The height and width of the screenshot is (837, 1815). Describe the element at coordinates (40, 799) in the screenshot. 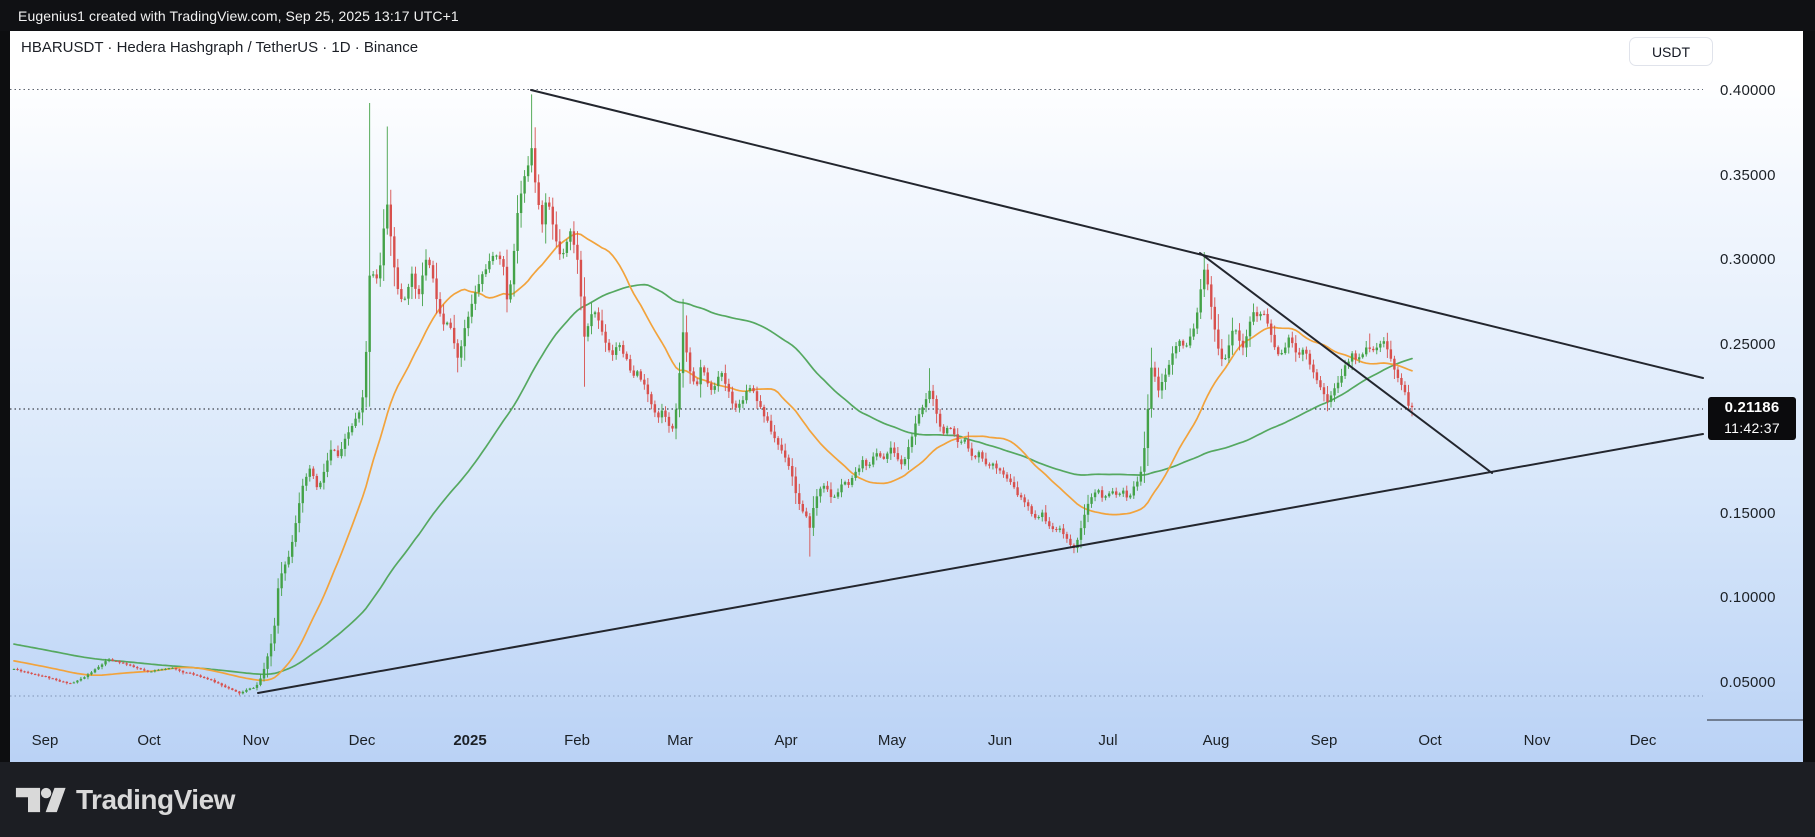

I see `tradingview-logo-icon` at that location.